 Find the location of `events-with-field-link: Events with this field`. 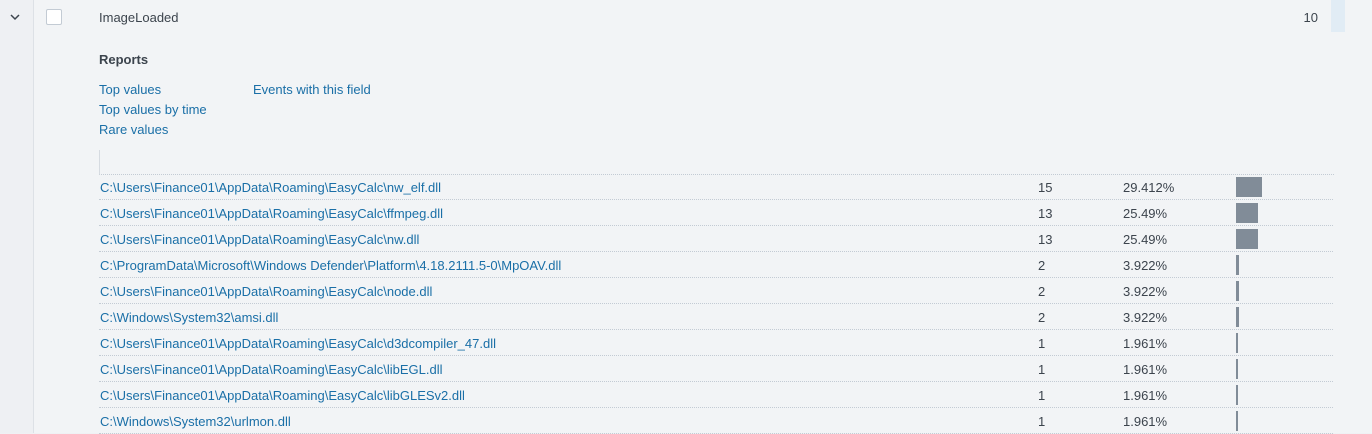

events-with-field-link: Events with this field is located at coordinates (312, 89).